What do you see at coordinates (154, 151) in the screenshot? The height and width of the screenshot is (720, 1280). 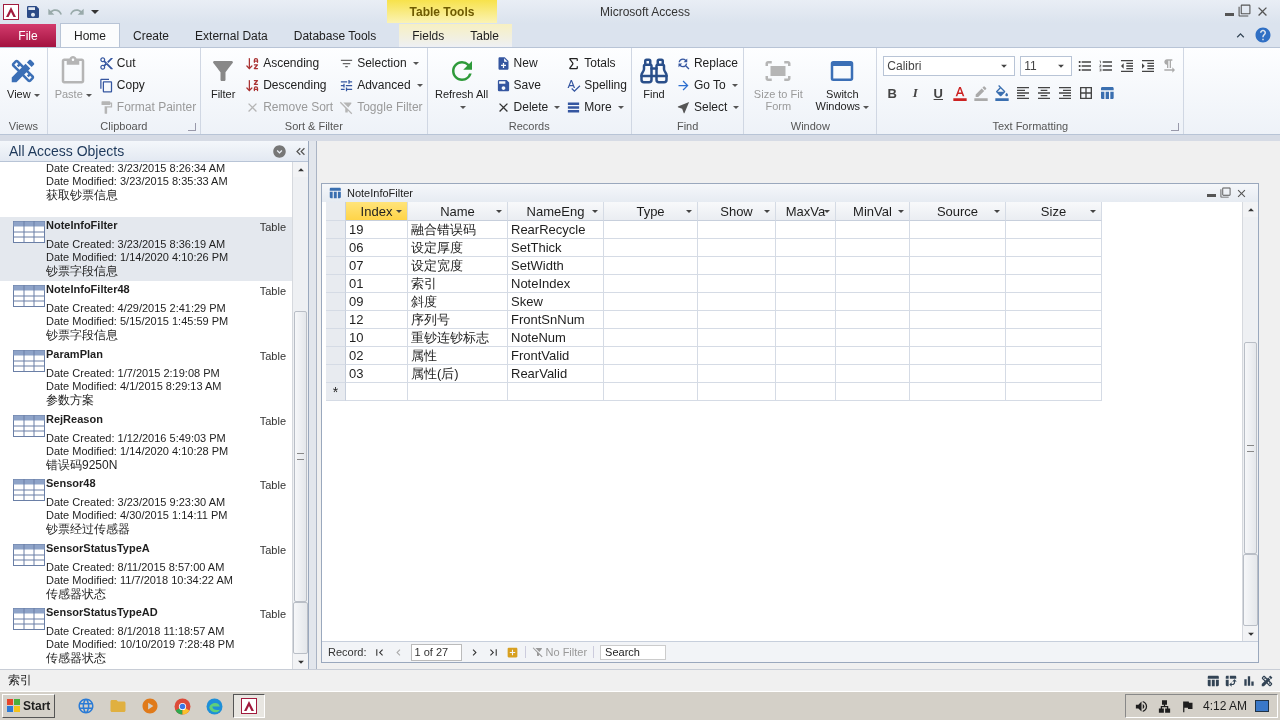 I see `navigation-pane-header: All Access Objects` at bounding box center [154, 151].